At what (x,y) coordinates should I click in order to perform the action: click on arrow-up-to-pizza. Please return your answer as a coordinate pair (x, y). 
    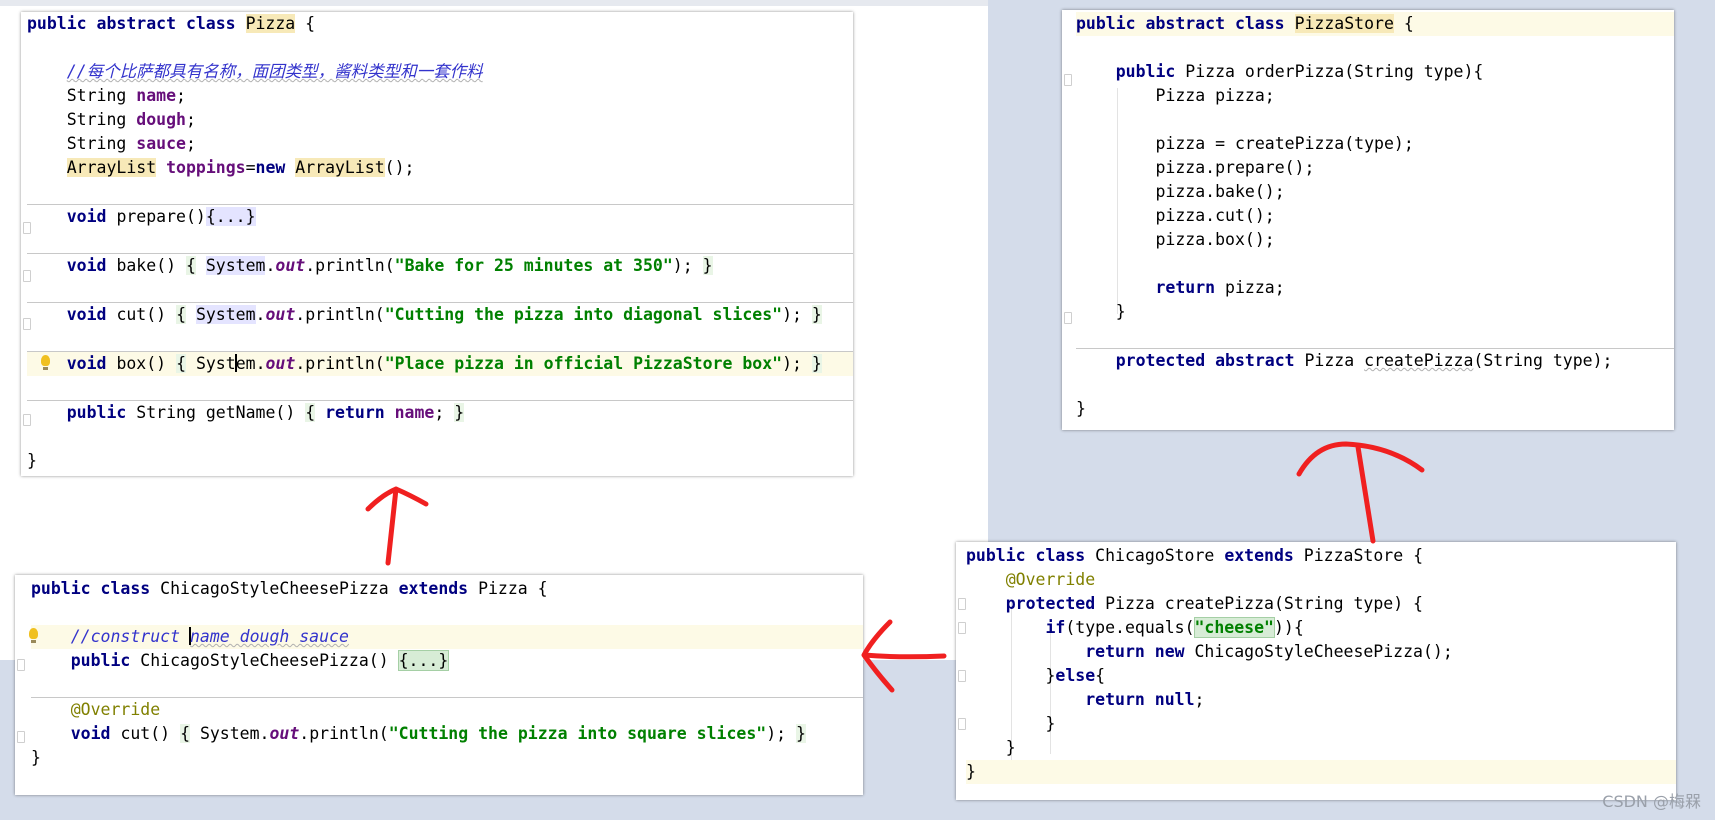
    Looking at the image, I should click on (397, 526).